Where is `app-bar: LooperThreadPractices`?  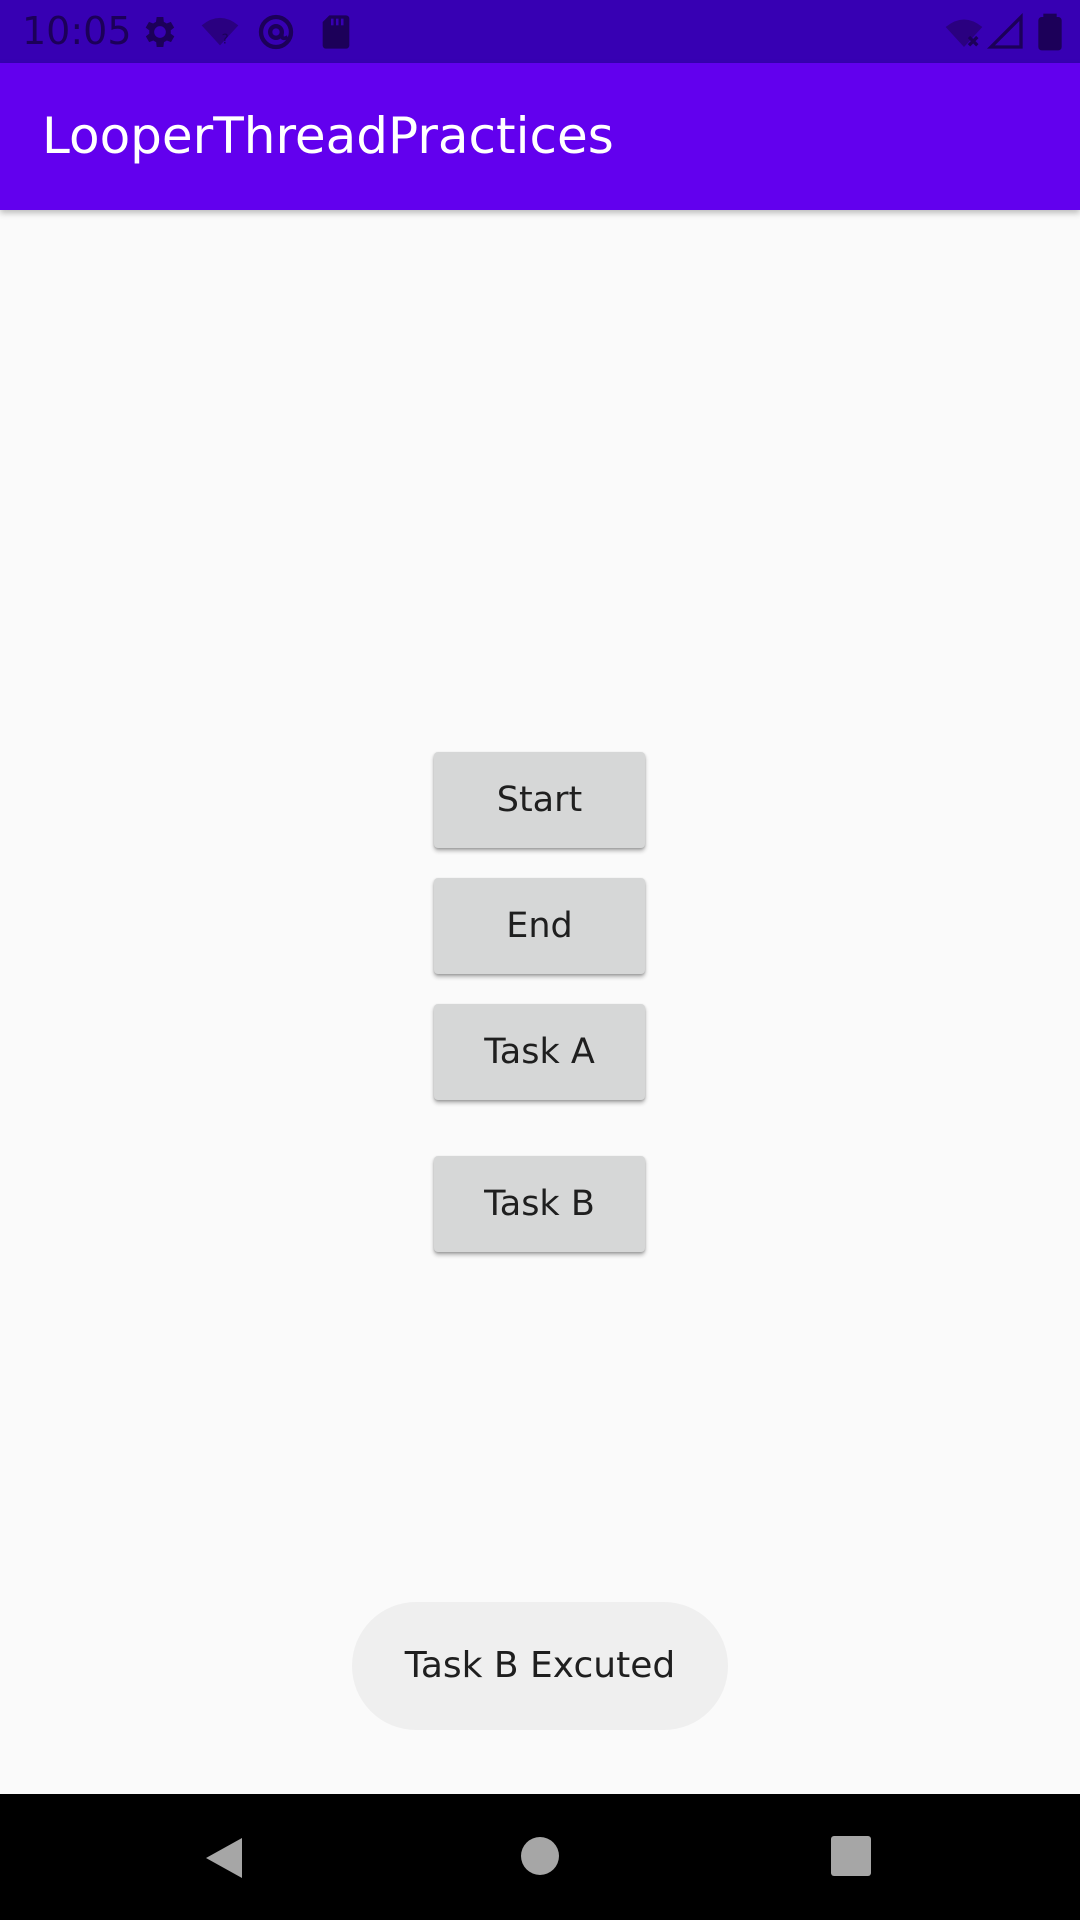
app-bar: LooperThreadPractices is located at coordinates (540, 136).